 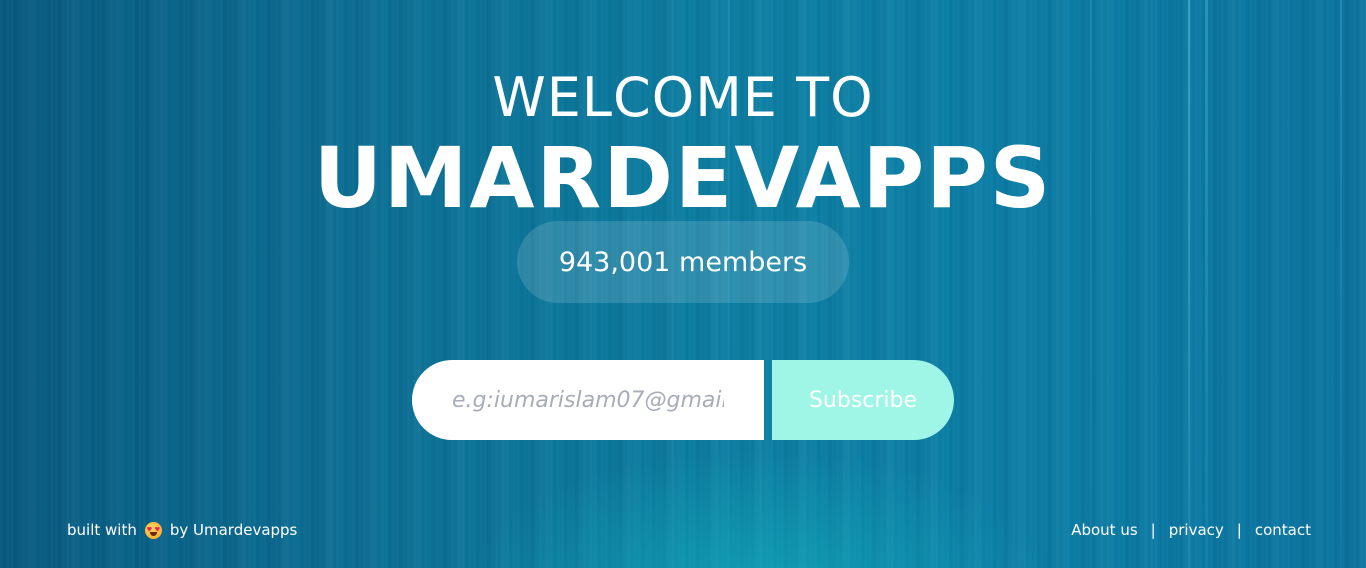 I want to click on email-input, so click(x=588, y=400).